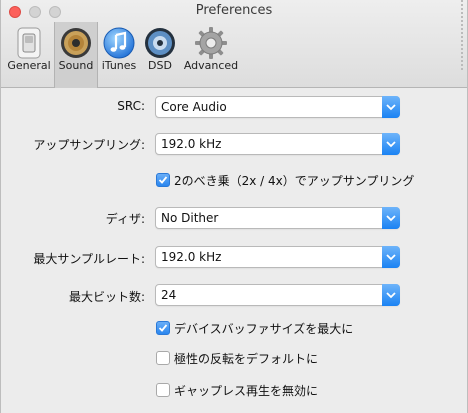 Image resolution: width=468 pixels, height=413 pixels. What do you see at coordinates (119, 65) in the screenshot?
I see `tab-itunes-label: iTunes` at bounding box center [119, 65].